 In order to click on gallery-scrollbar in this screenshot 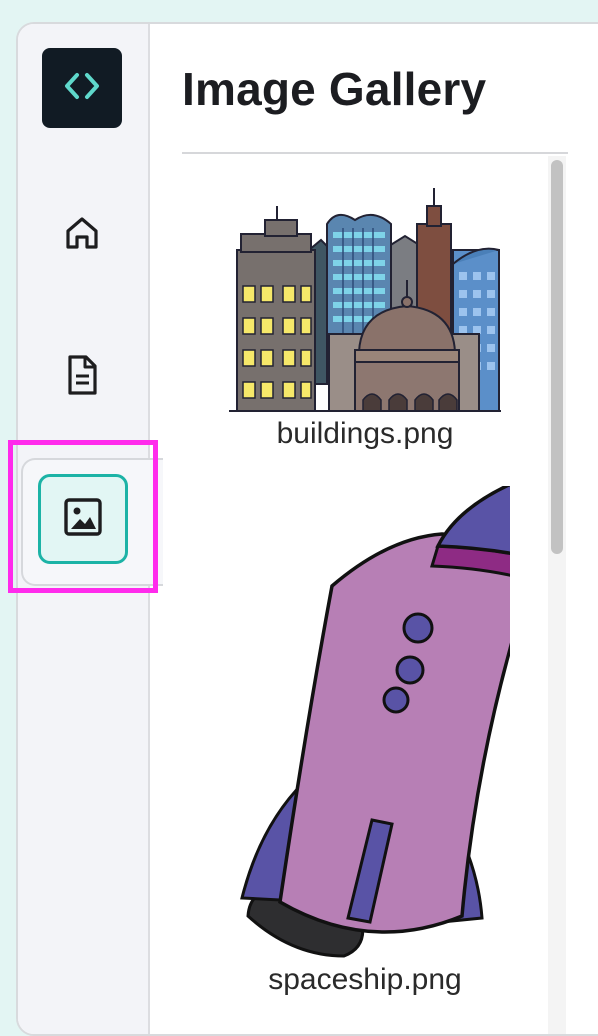, I will do `click(557, 595)`.